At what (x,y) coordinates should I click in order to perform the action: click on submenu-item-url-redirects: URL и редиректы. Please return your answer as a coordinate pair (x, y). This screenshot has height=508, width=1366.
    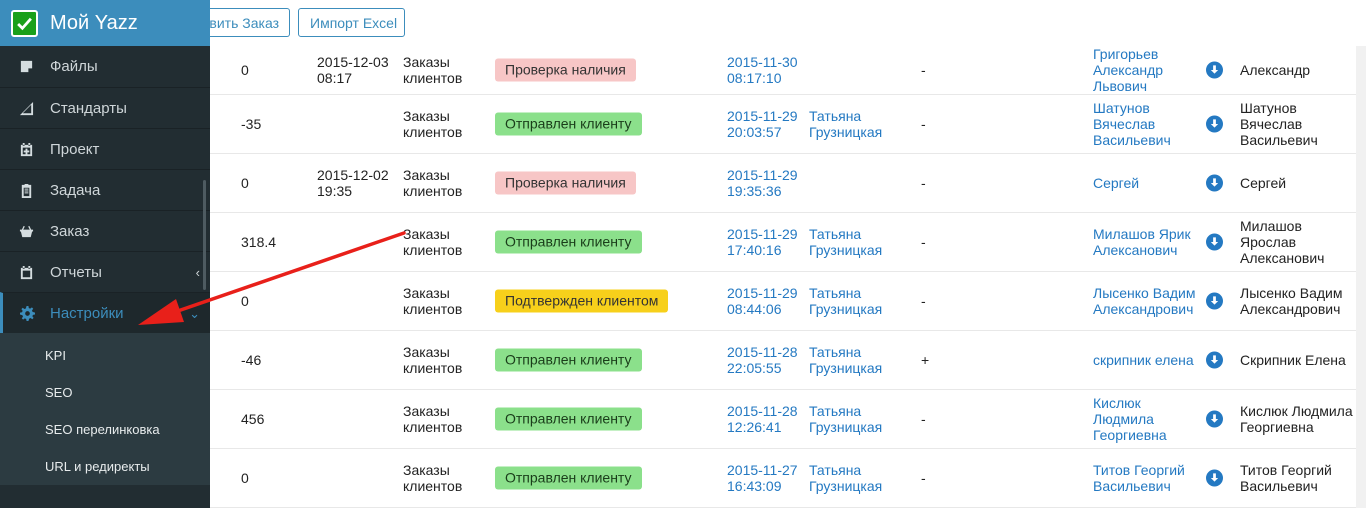
    Looking at the image, I should click on (105, 466).